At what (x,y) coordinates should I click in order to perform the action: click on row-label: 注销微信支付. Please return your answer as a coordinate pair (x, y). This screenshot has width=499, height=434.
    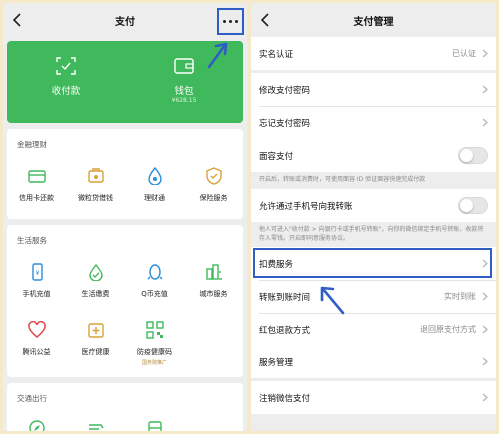
    Looking at the image, I should click on (285, 398).